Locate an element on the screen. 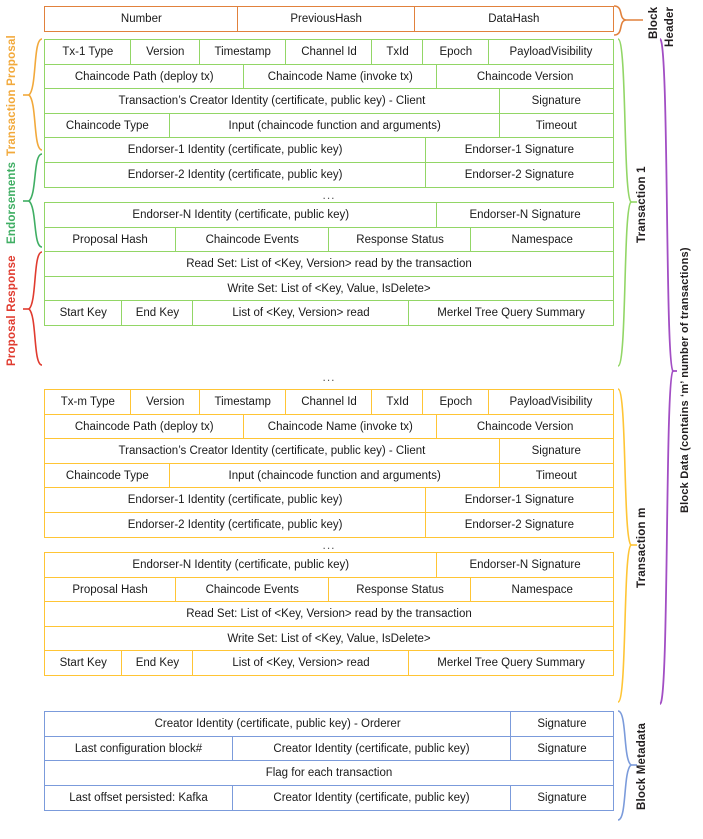 Image resolution: width=703 pixels, height=839 pixels. metadata-row-0-cell-1: Signature is located at coordinates (561, 724).